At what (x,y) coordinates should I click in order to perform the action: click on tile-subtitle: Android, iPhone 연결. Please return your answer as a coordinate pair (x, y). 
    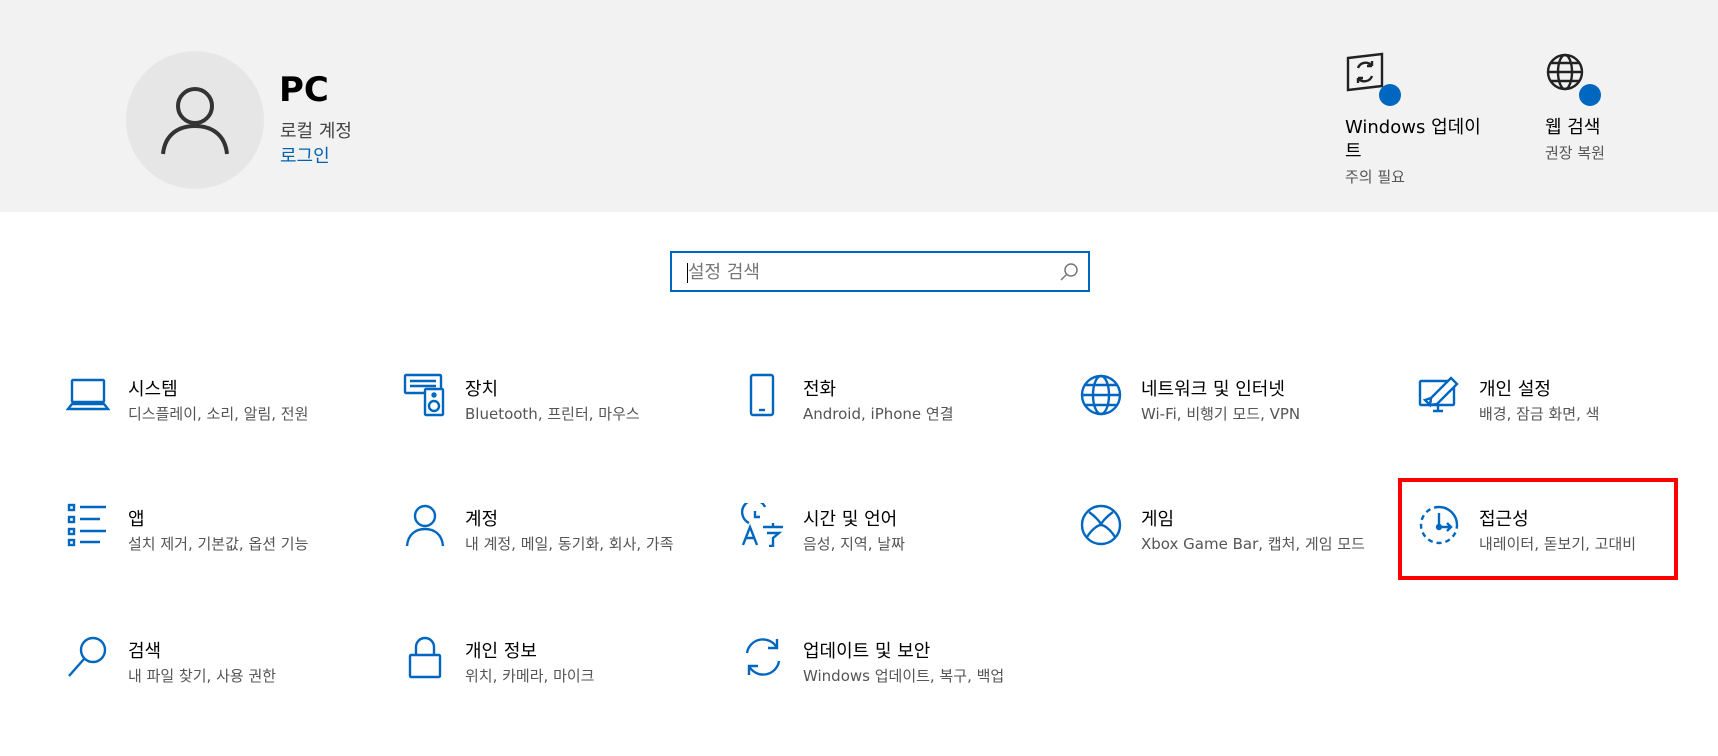
    Looking at the image, I should click on (878, 414).